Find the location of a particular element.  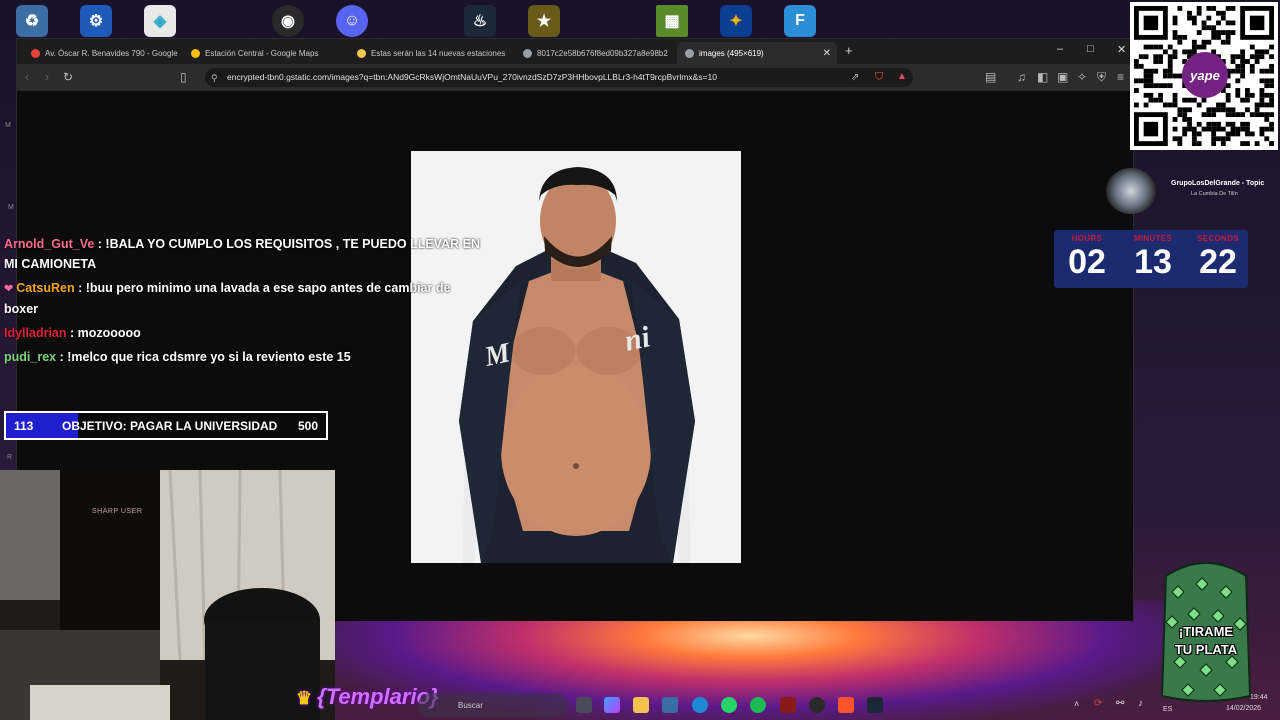

tab-benavides: Av. Óscar R. Benavides 790 - Google is located at coordinates (103, 53).